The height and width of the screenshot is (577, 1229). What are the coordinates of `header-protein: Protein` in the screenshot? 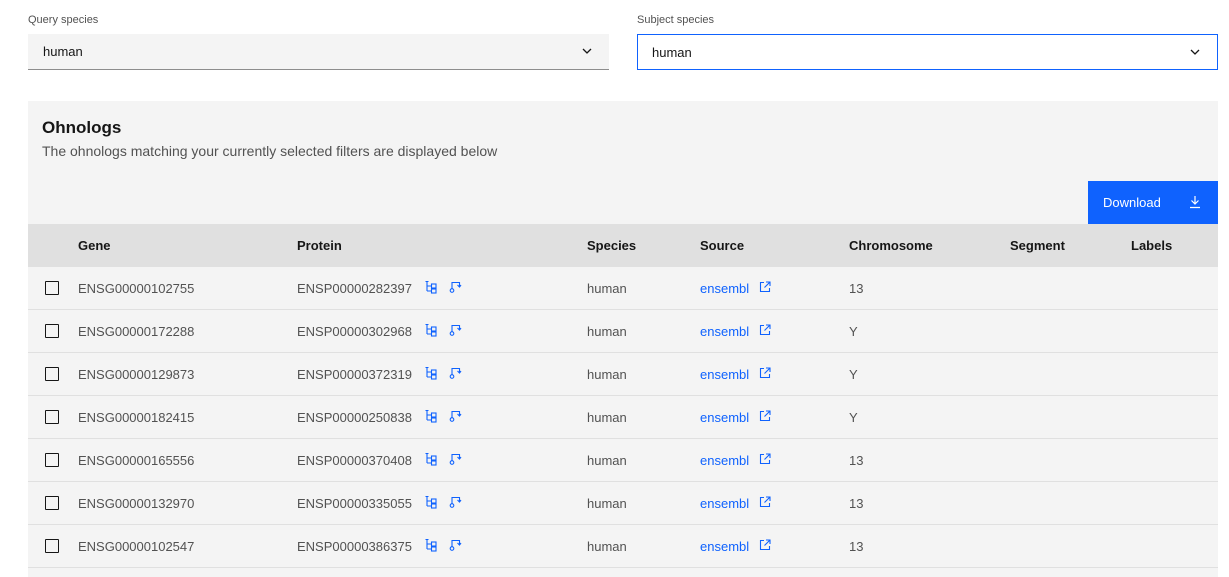 It's located at (319, 245).